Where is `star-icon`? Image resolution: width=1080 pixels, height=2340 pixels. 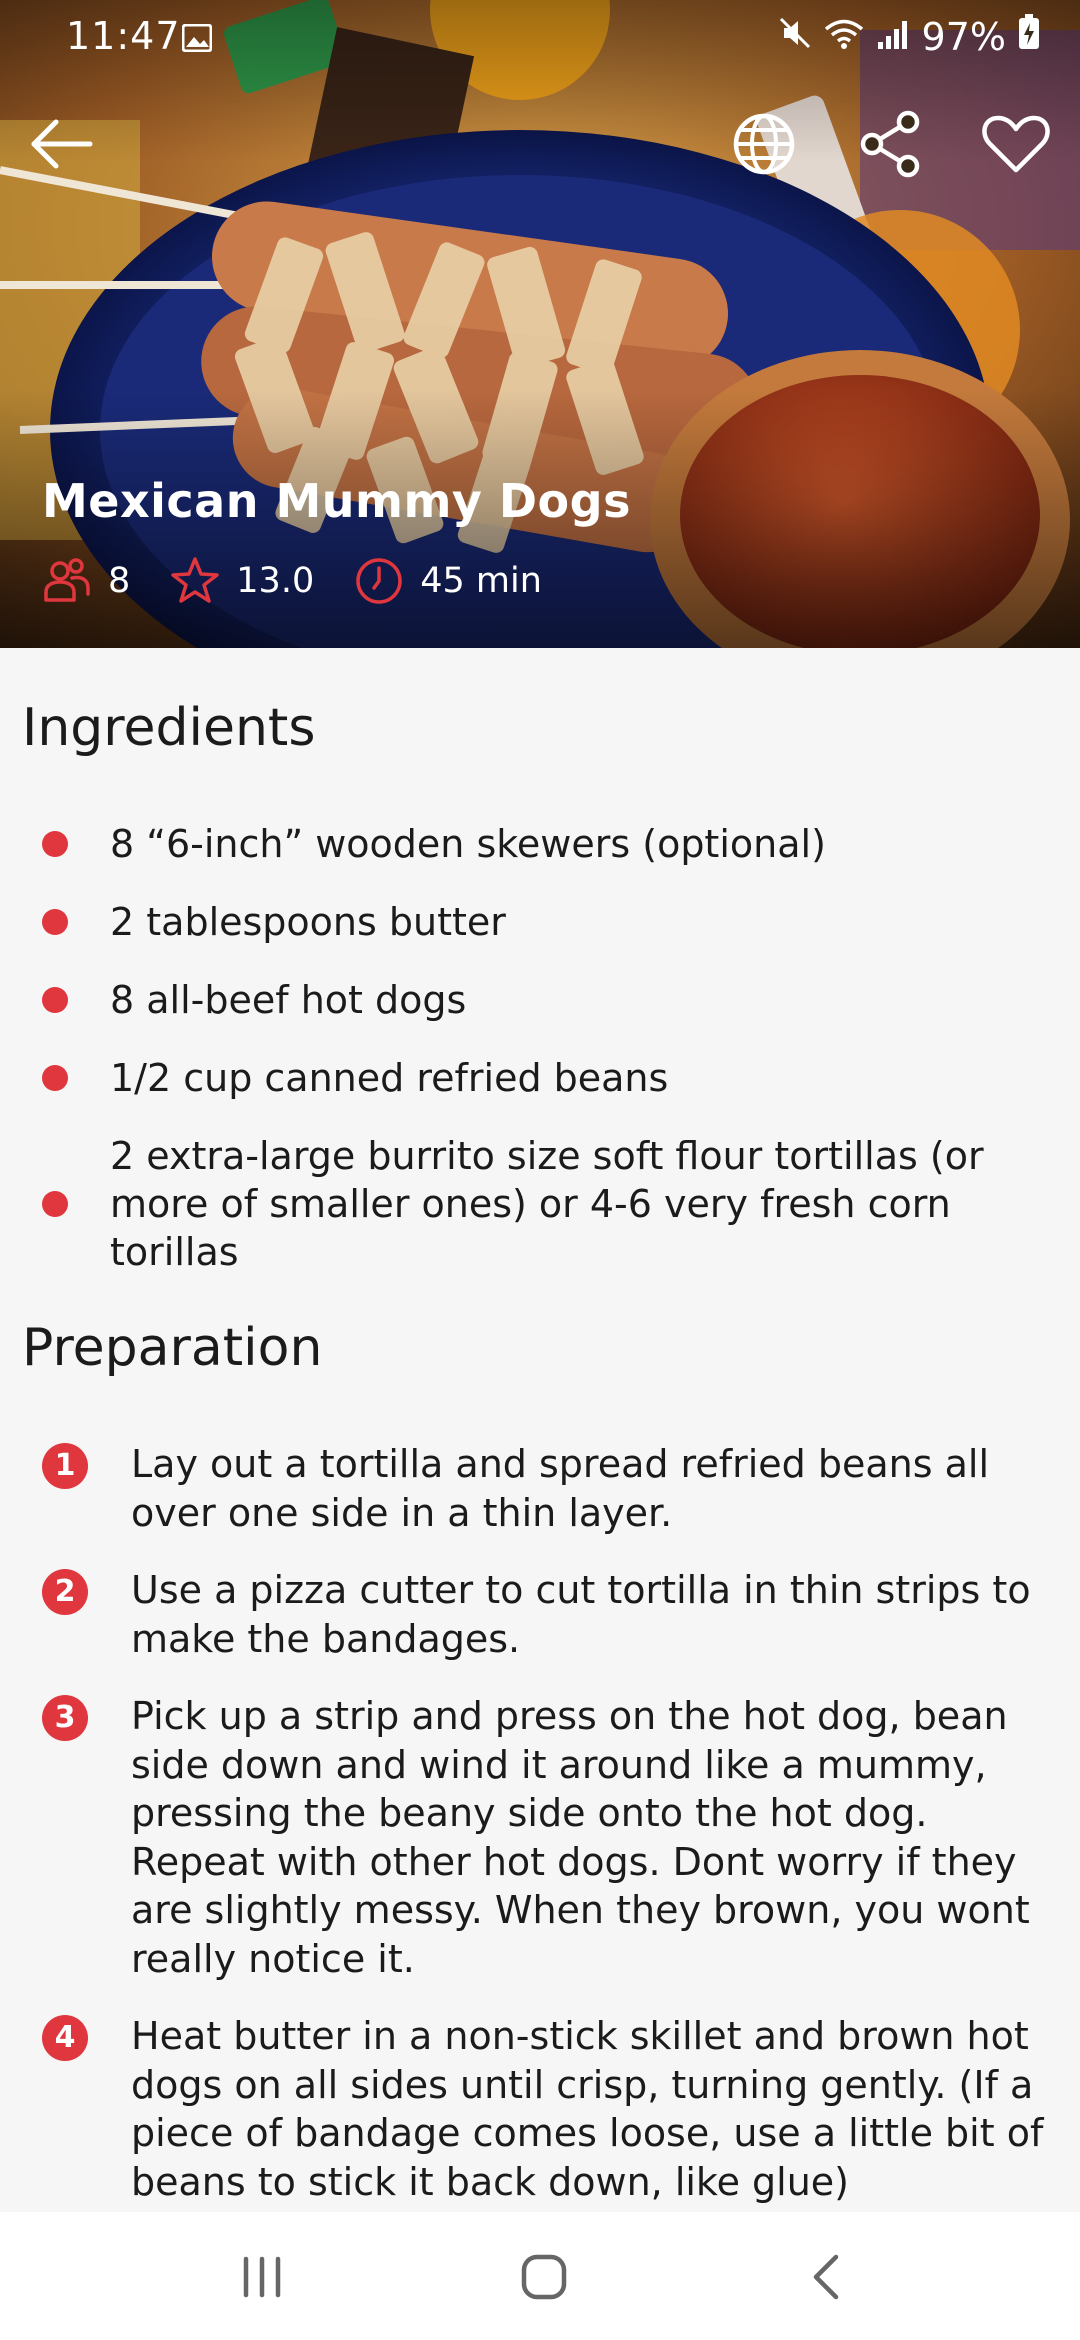
star-icon is located at coordinates (195, 580).